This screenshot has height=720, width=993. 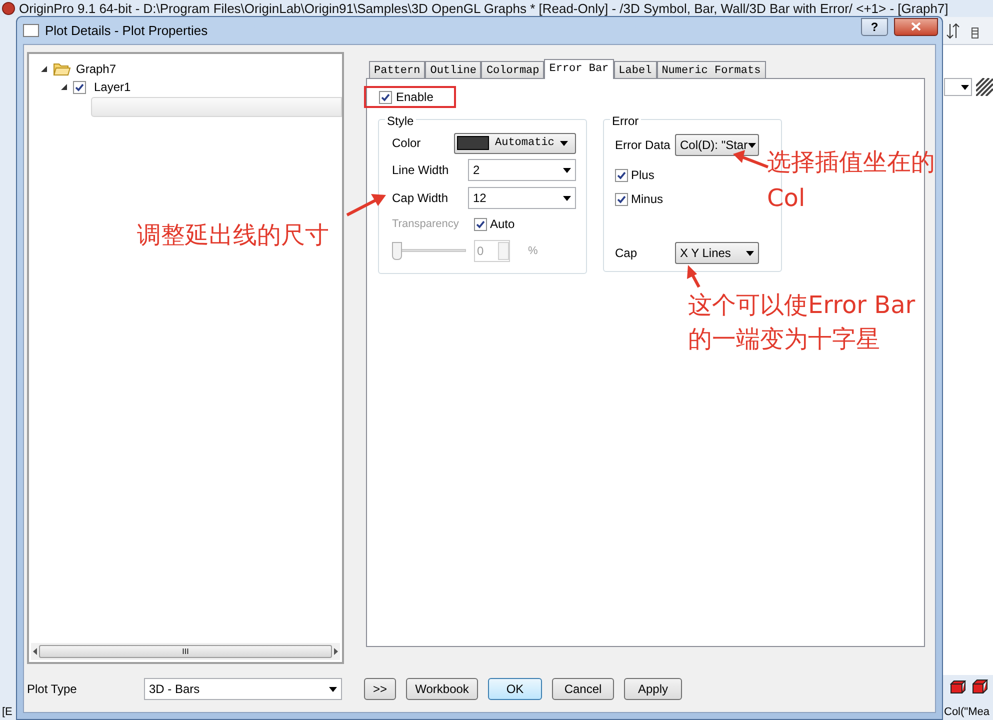 What do you see at coordinates (583, 689) in the screenshot?
I see `dialog-button: Cancel` at bounding box center [583, 689].